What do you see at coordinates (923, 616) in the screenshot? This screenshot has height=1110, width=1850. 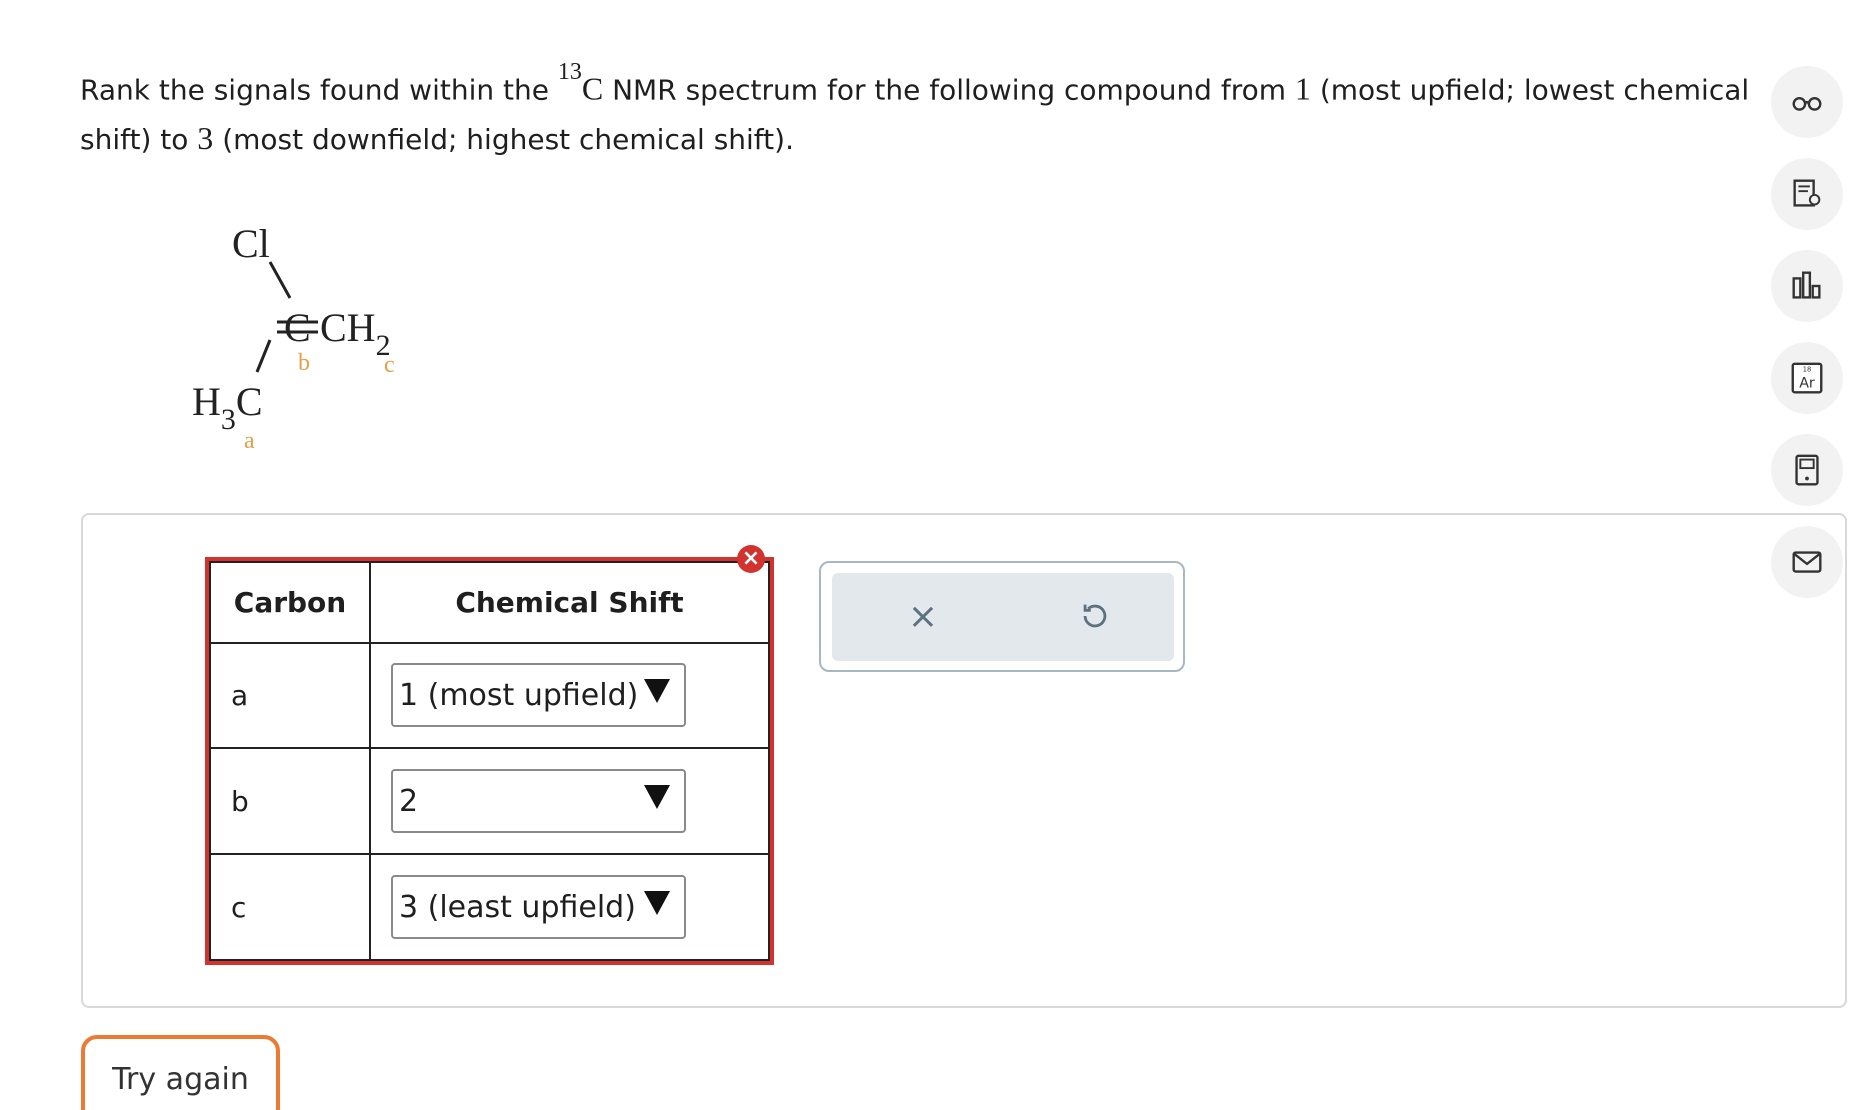 I see `clear-button: ×` at bounding box center [923, 616].